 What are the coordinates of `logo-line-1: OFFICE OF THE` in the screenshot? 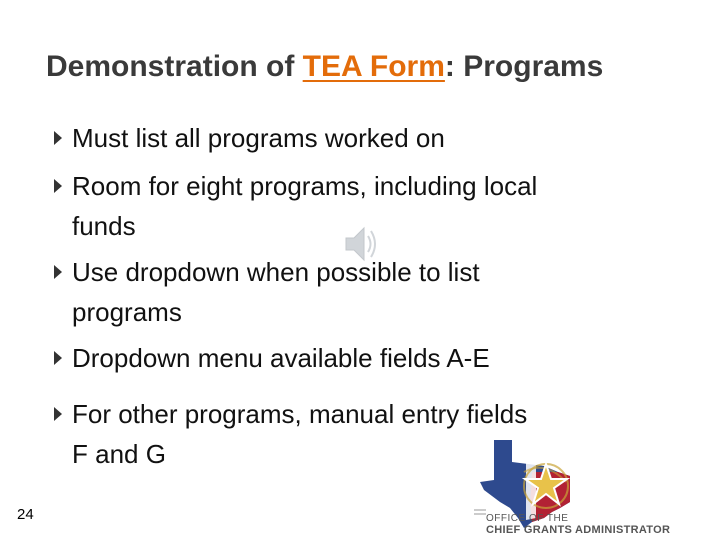 It's located at (527, 518).